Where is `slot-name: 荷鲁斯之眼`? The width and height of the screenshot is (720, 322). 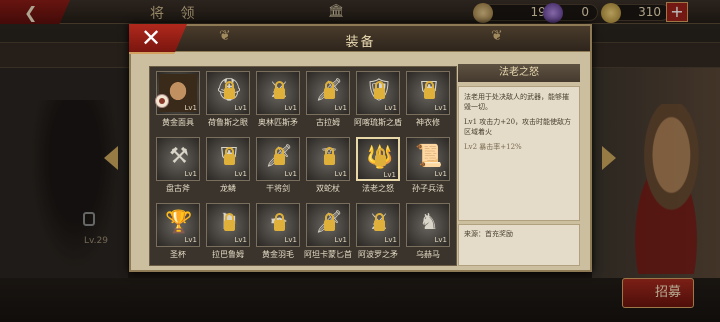
slot-name: 荷鲁斯之眼 is located at coordinates (228, 122).